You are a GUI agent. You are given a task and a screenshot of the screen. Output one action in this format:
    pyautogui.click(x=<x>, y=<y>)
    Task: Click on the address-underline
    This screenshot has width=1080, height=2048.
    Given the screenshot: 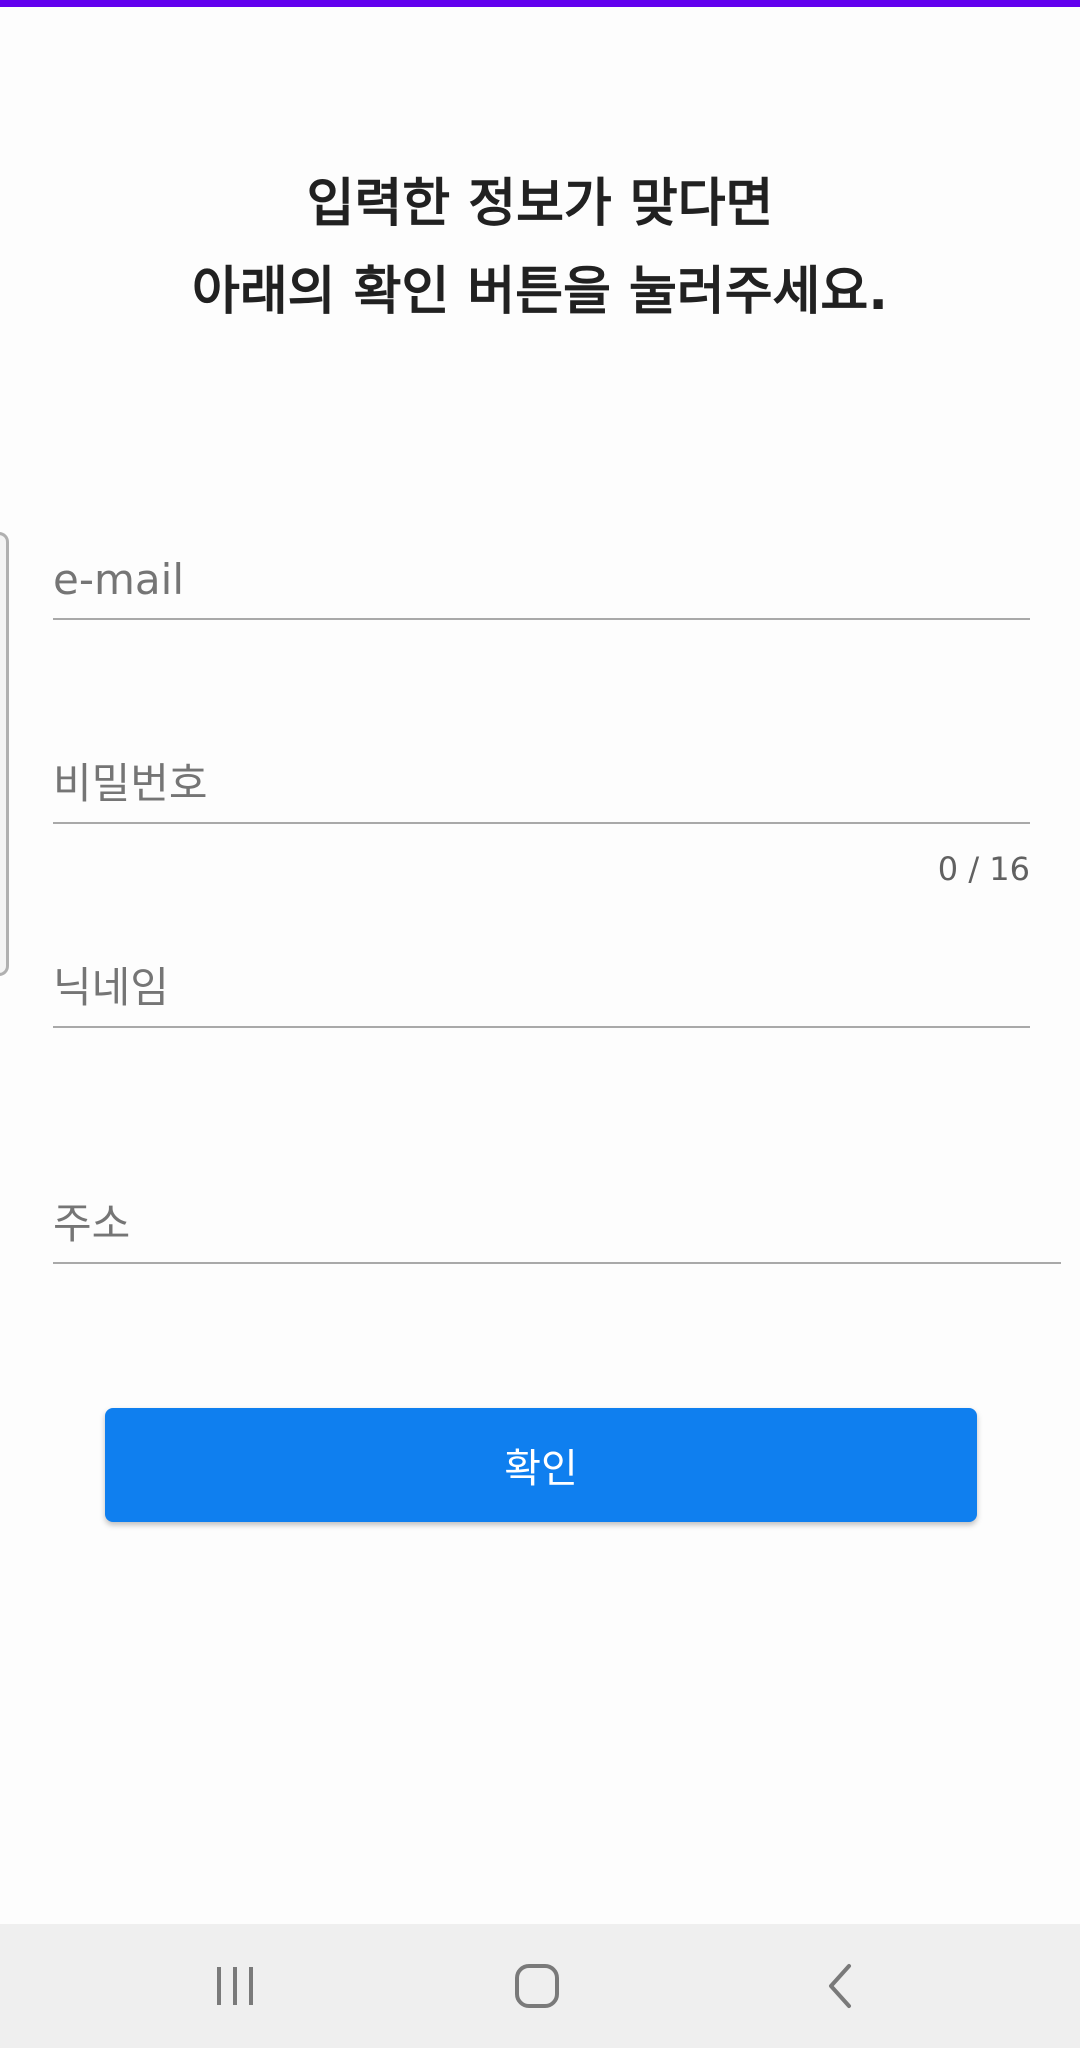 What is the action you would take?
    pyautogui.click(x=557, y=1263)
    